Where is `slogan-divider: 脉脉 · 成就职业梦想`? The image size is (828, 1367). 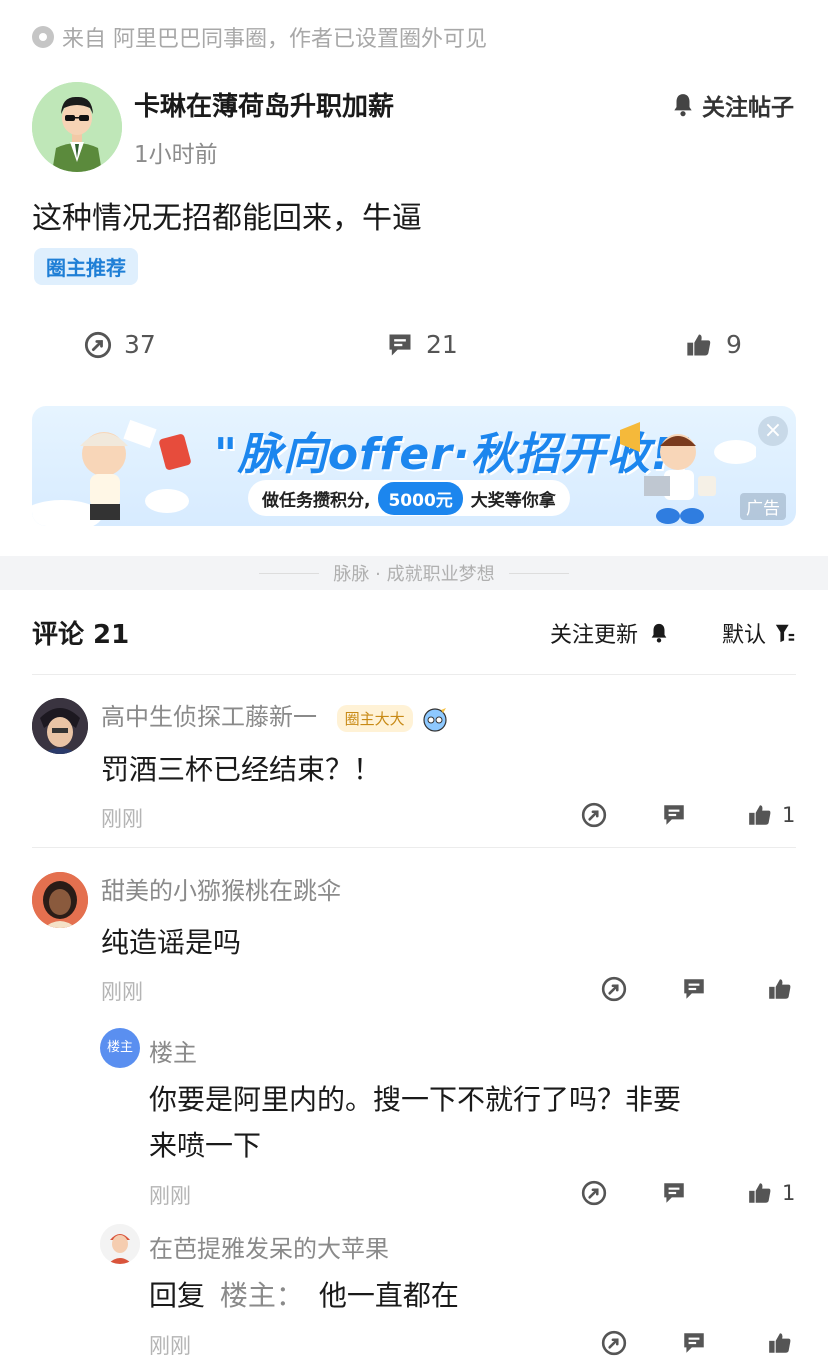 slogan-divider: 脉脉 · 成就职业梦想 is located at coordinates (414, 573).